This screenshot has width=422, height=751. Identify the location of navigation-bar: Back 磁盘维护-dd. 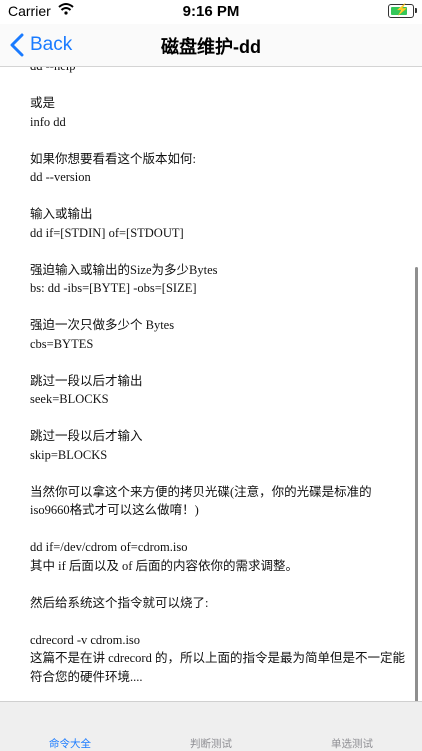
(211, 45).